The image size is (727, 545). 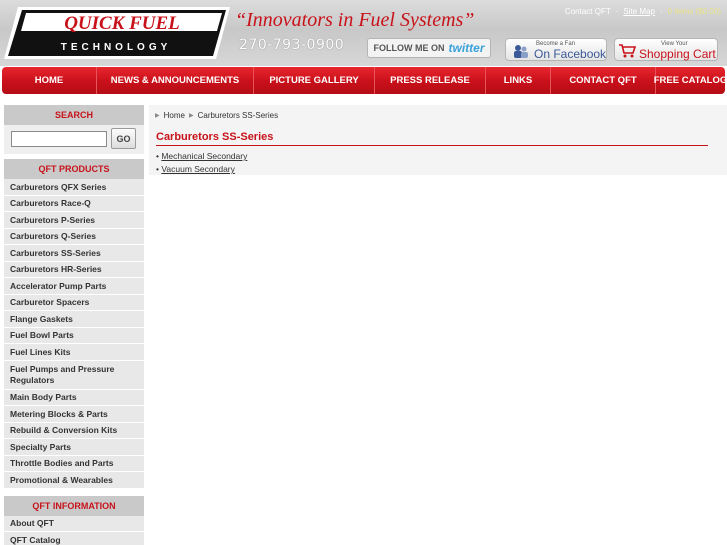 What do you see at coordinates (74, 286) in the screenshot?
I see `sidebar-item-accelerator-pump: Accelerator Pump Parts` at bounding box center [74, 286].